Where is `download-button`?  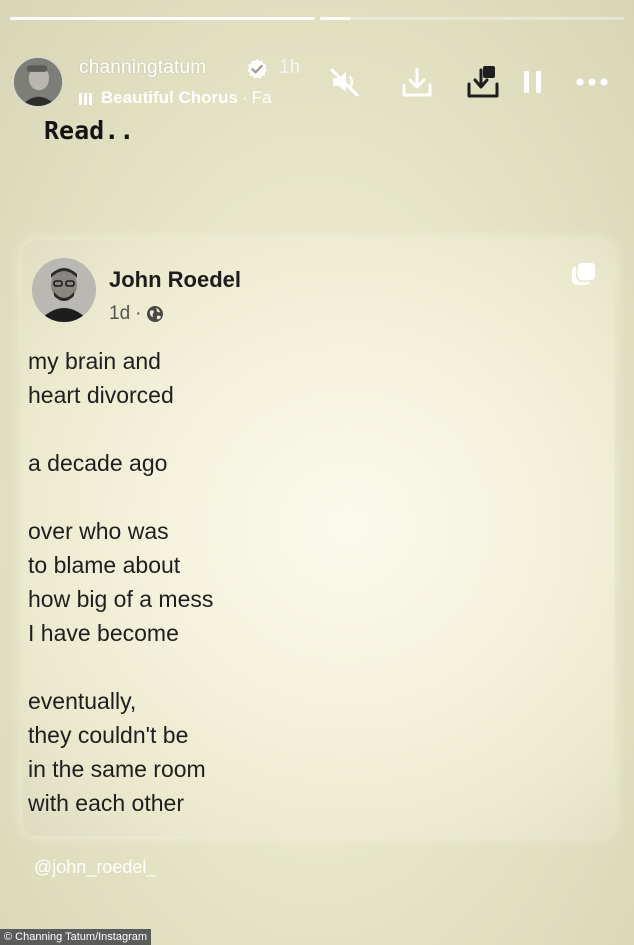 download-button is located at coordinates (417, 82).